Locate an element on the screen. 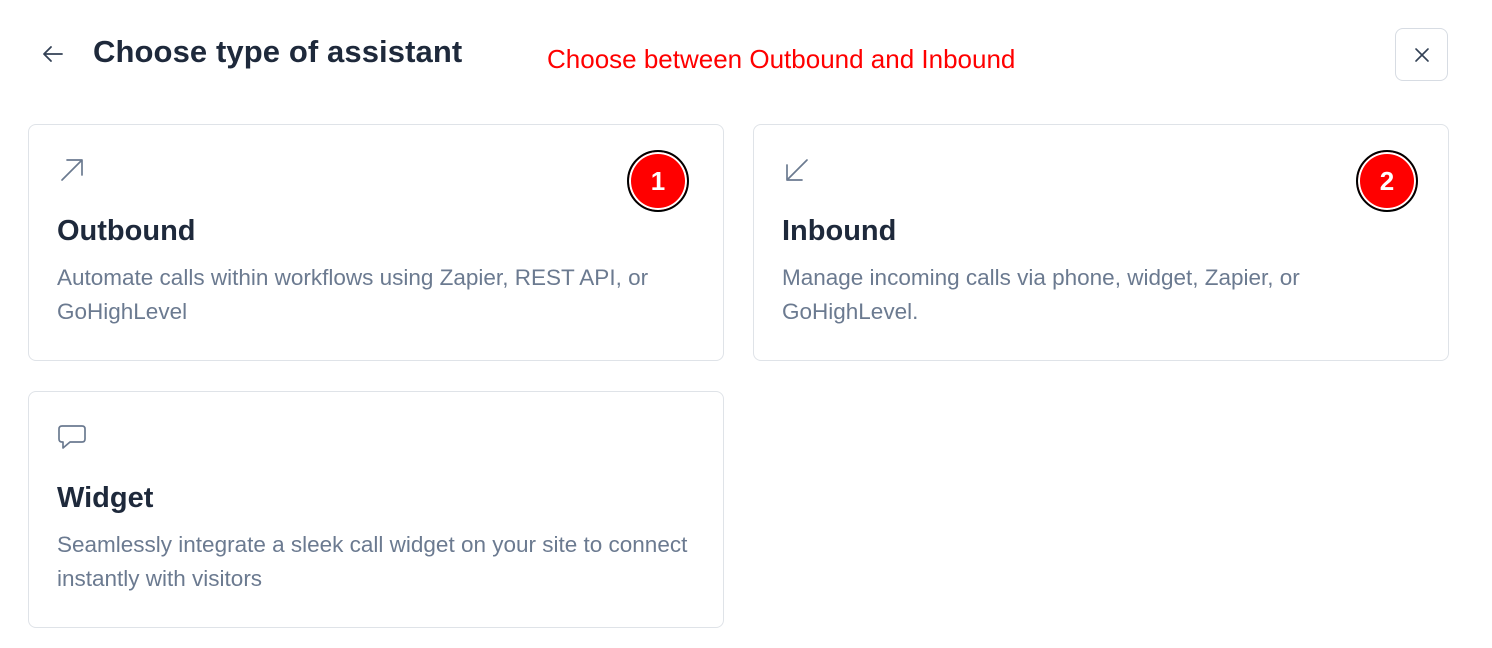  back-button is located at coordinates (53, 54).